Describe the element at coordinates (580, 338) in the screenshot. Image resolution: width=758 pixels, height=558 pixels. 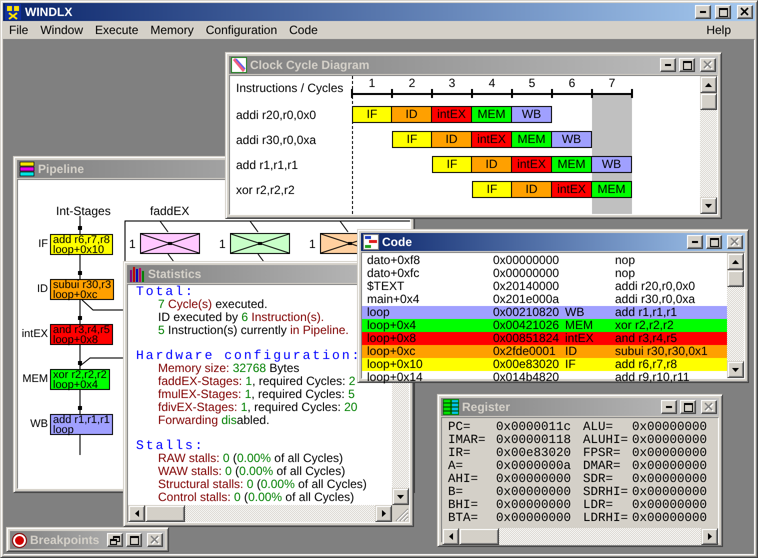
I see `table-cell-text: intEX` at that location.